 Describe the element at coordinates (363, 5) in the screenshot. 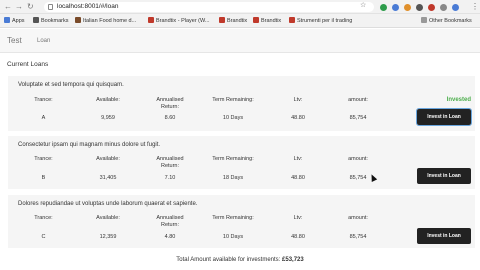

I see `star-icon: ☆` at that location.